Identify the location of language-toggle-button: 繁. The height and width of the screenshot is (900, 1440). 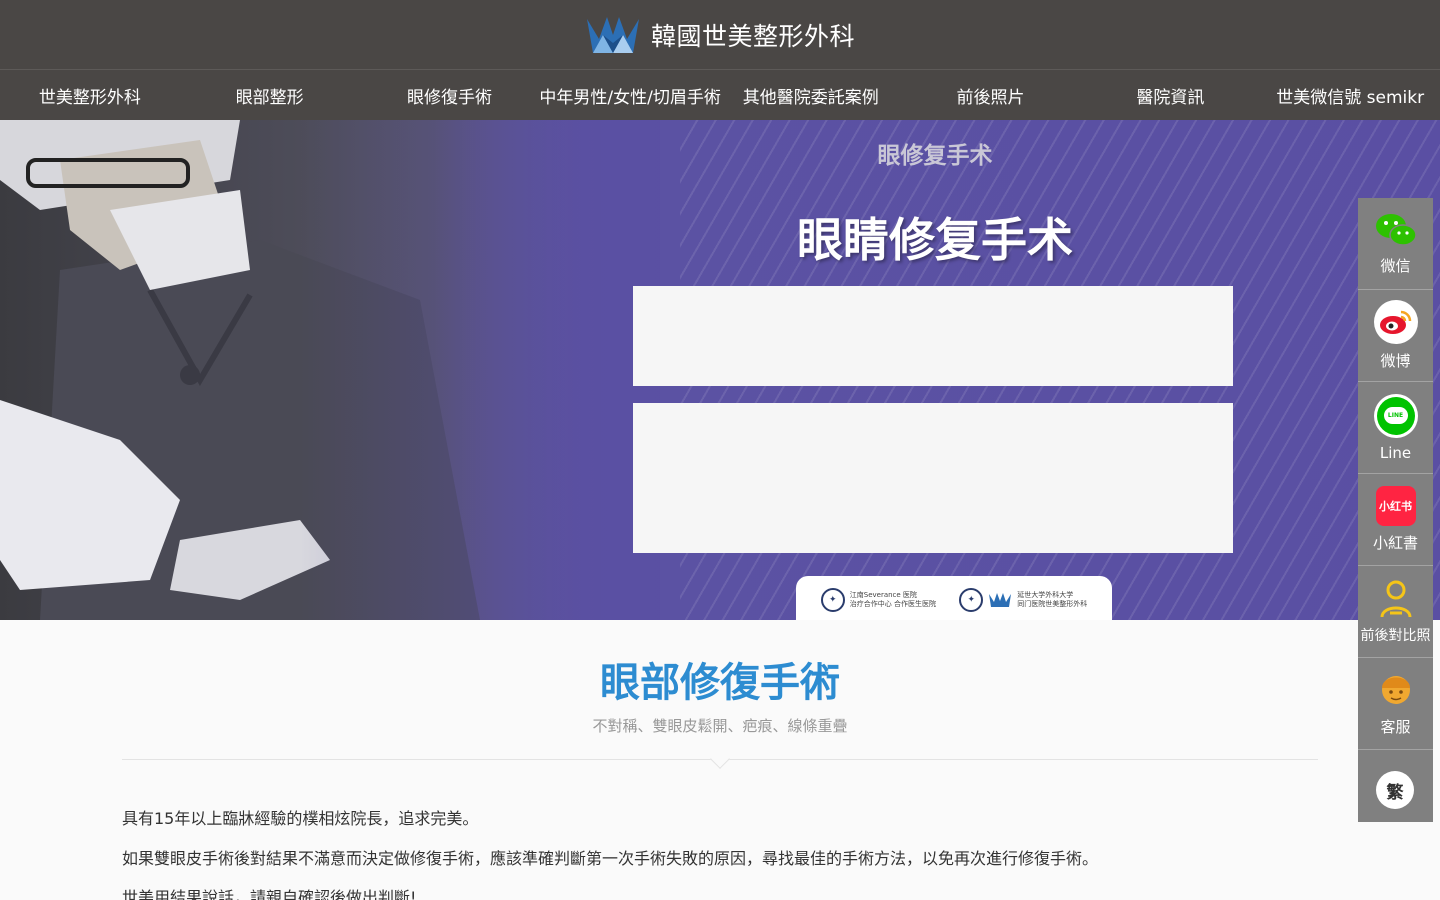
(1395, 790).